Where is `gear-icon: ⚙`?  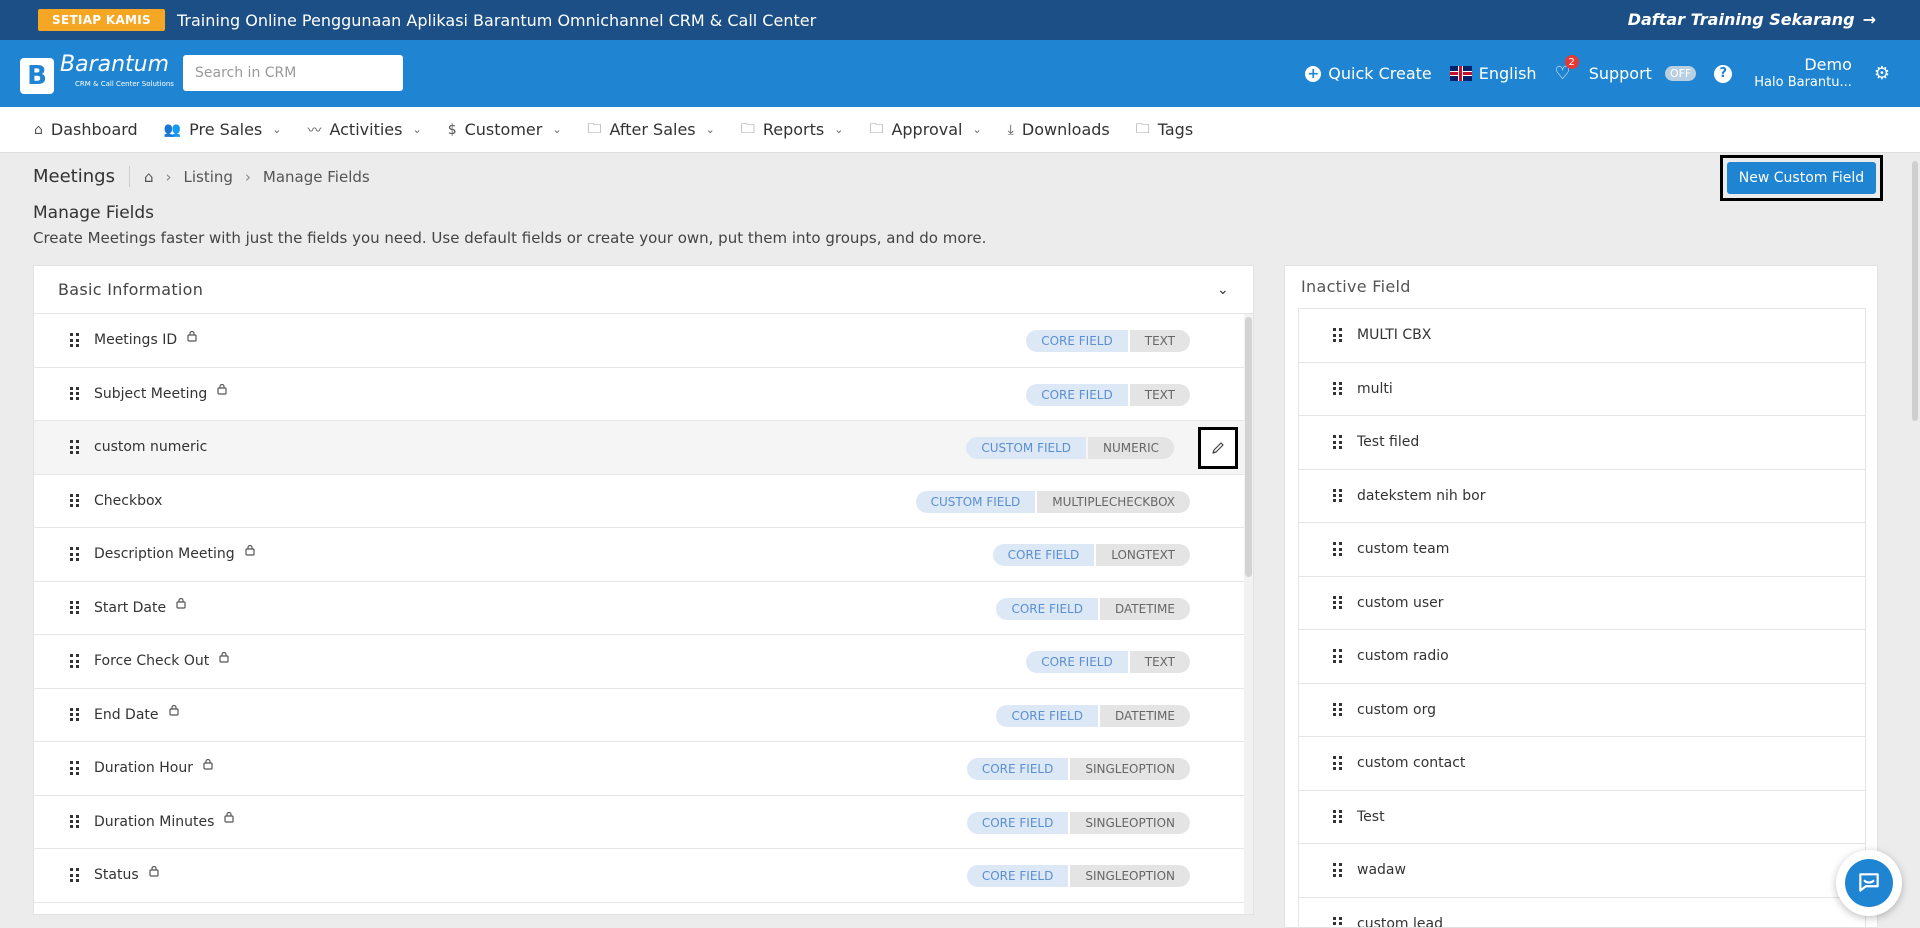
gear-icon: ⚙ is located at coordinates (1882, 73).